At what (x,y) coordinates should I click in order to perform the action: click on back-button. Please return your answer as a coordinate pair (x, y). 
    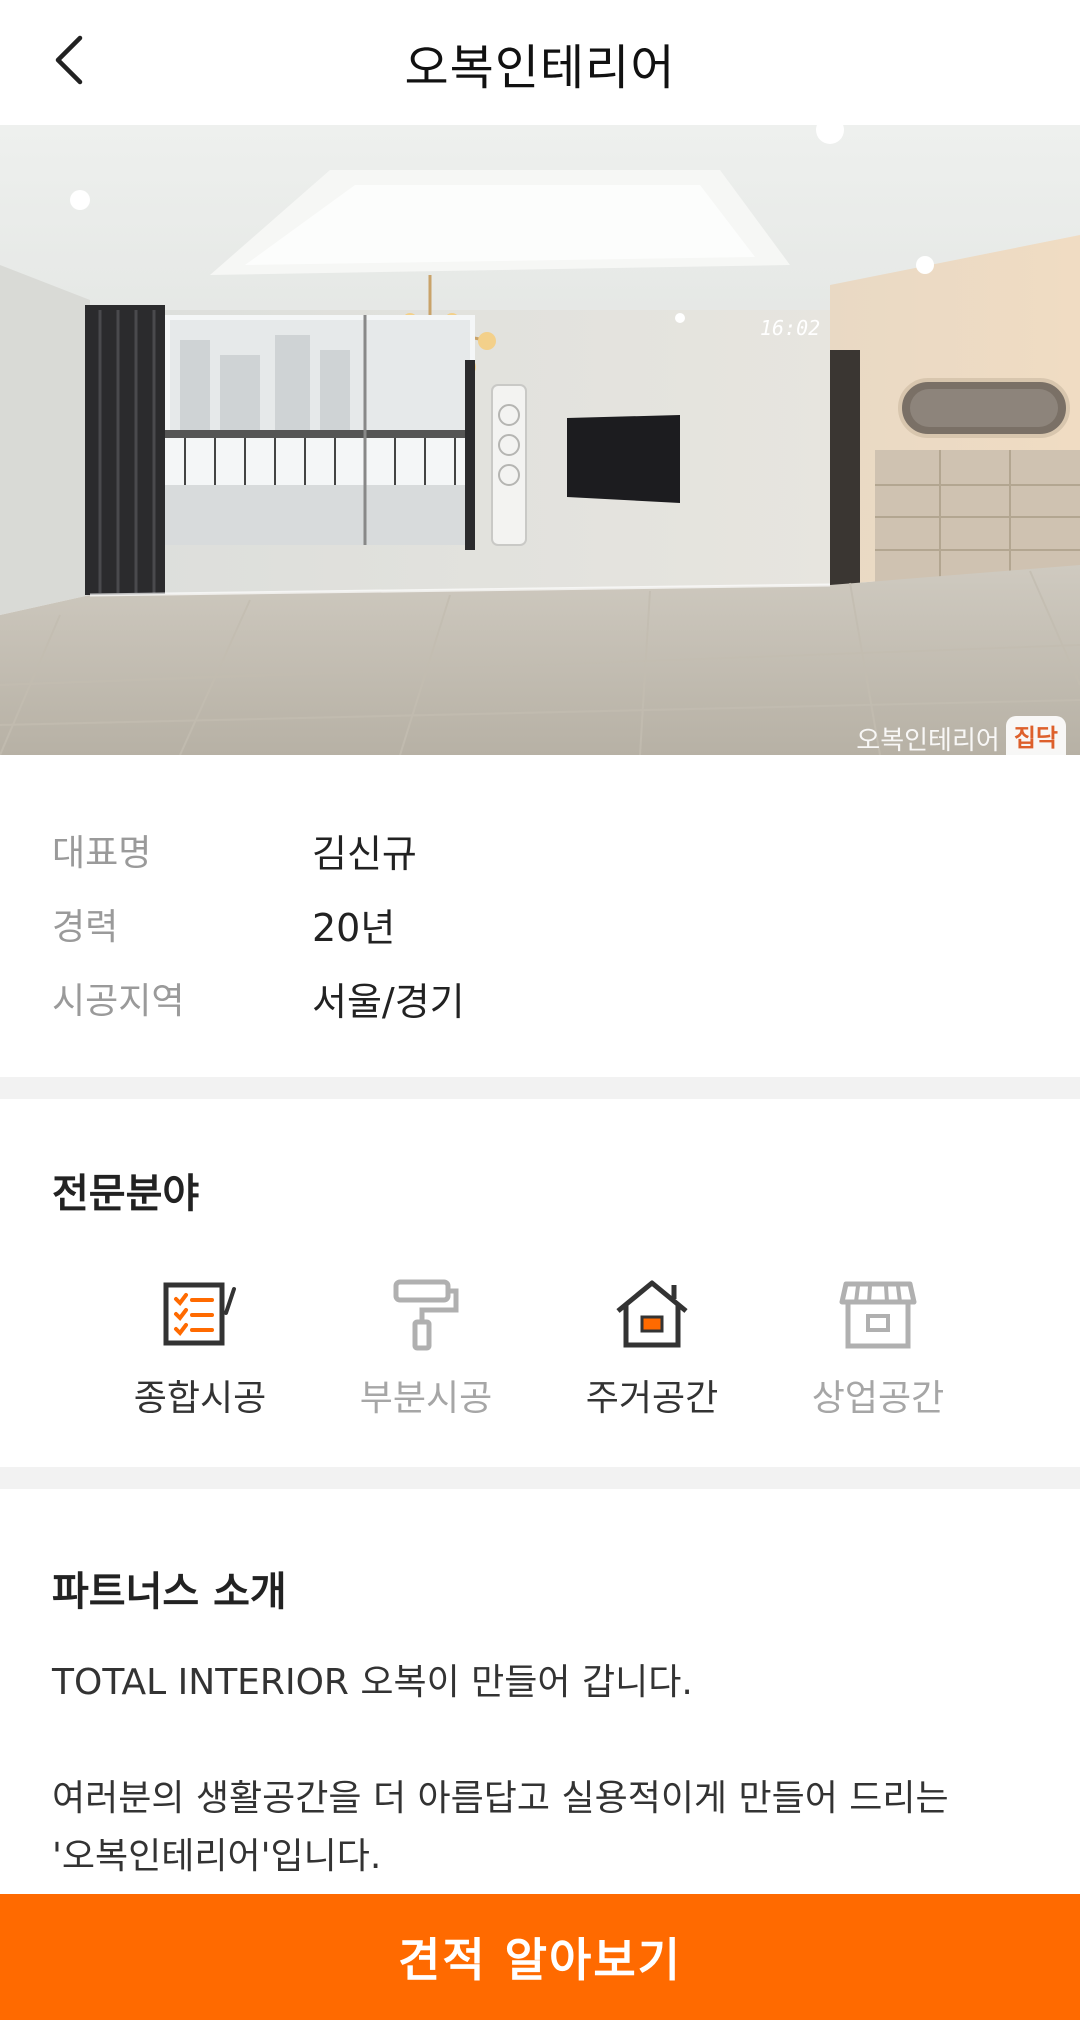
    Looking at the image, I should click on (70, 62).